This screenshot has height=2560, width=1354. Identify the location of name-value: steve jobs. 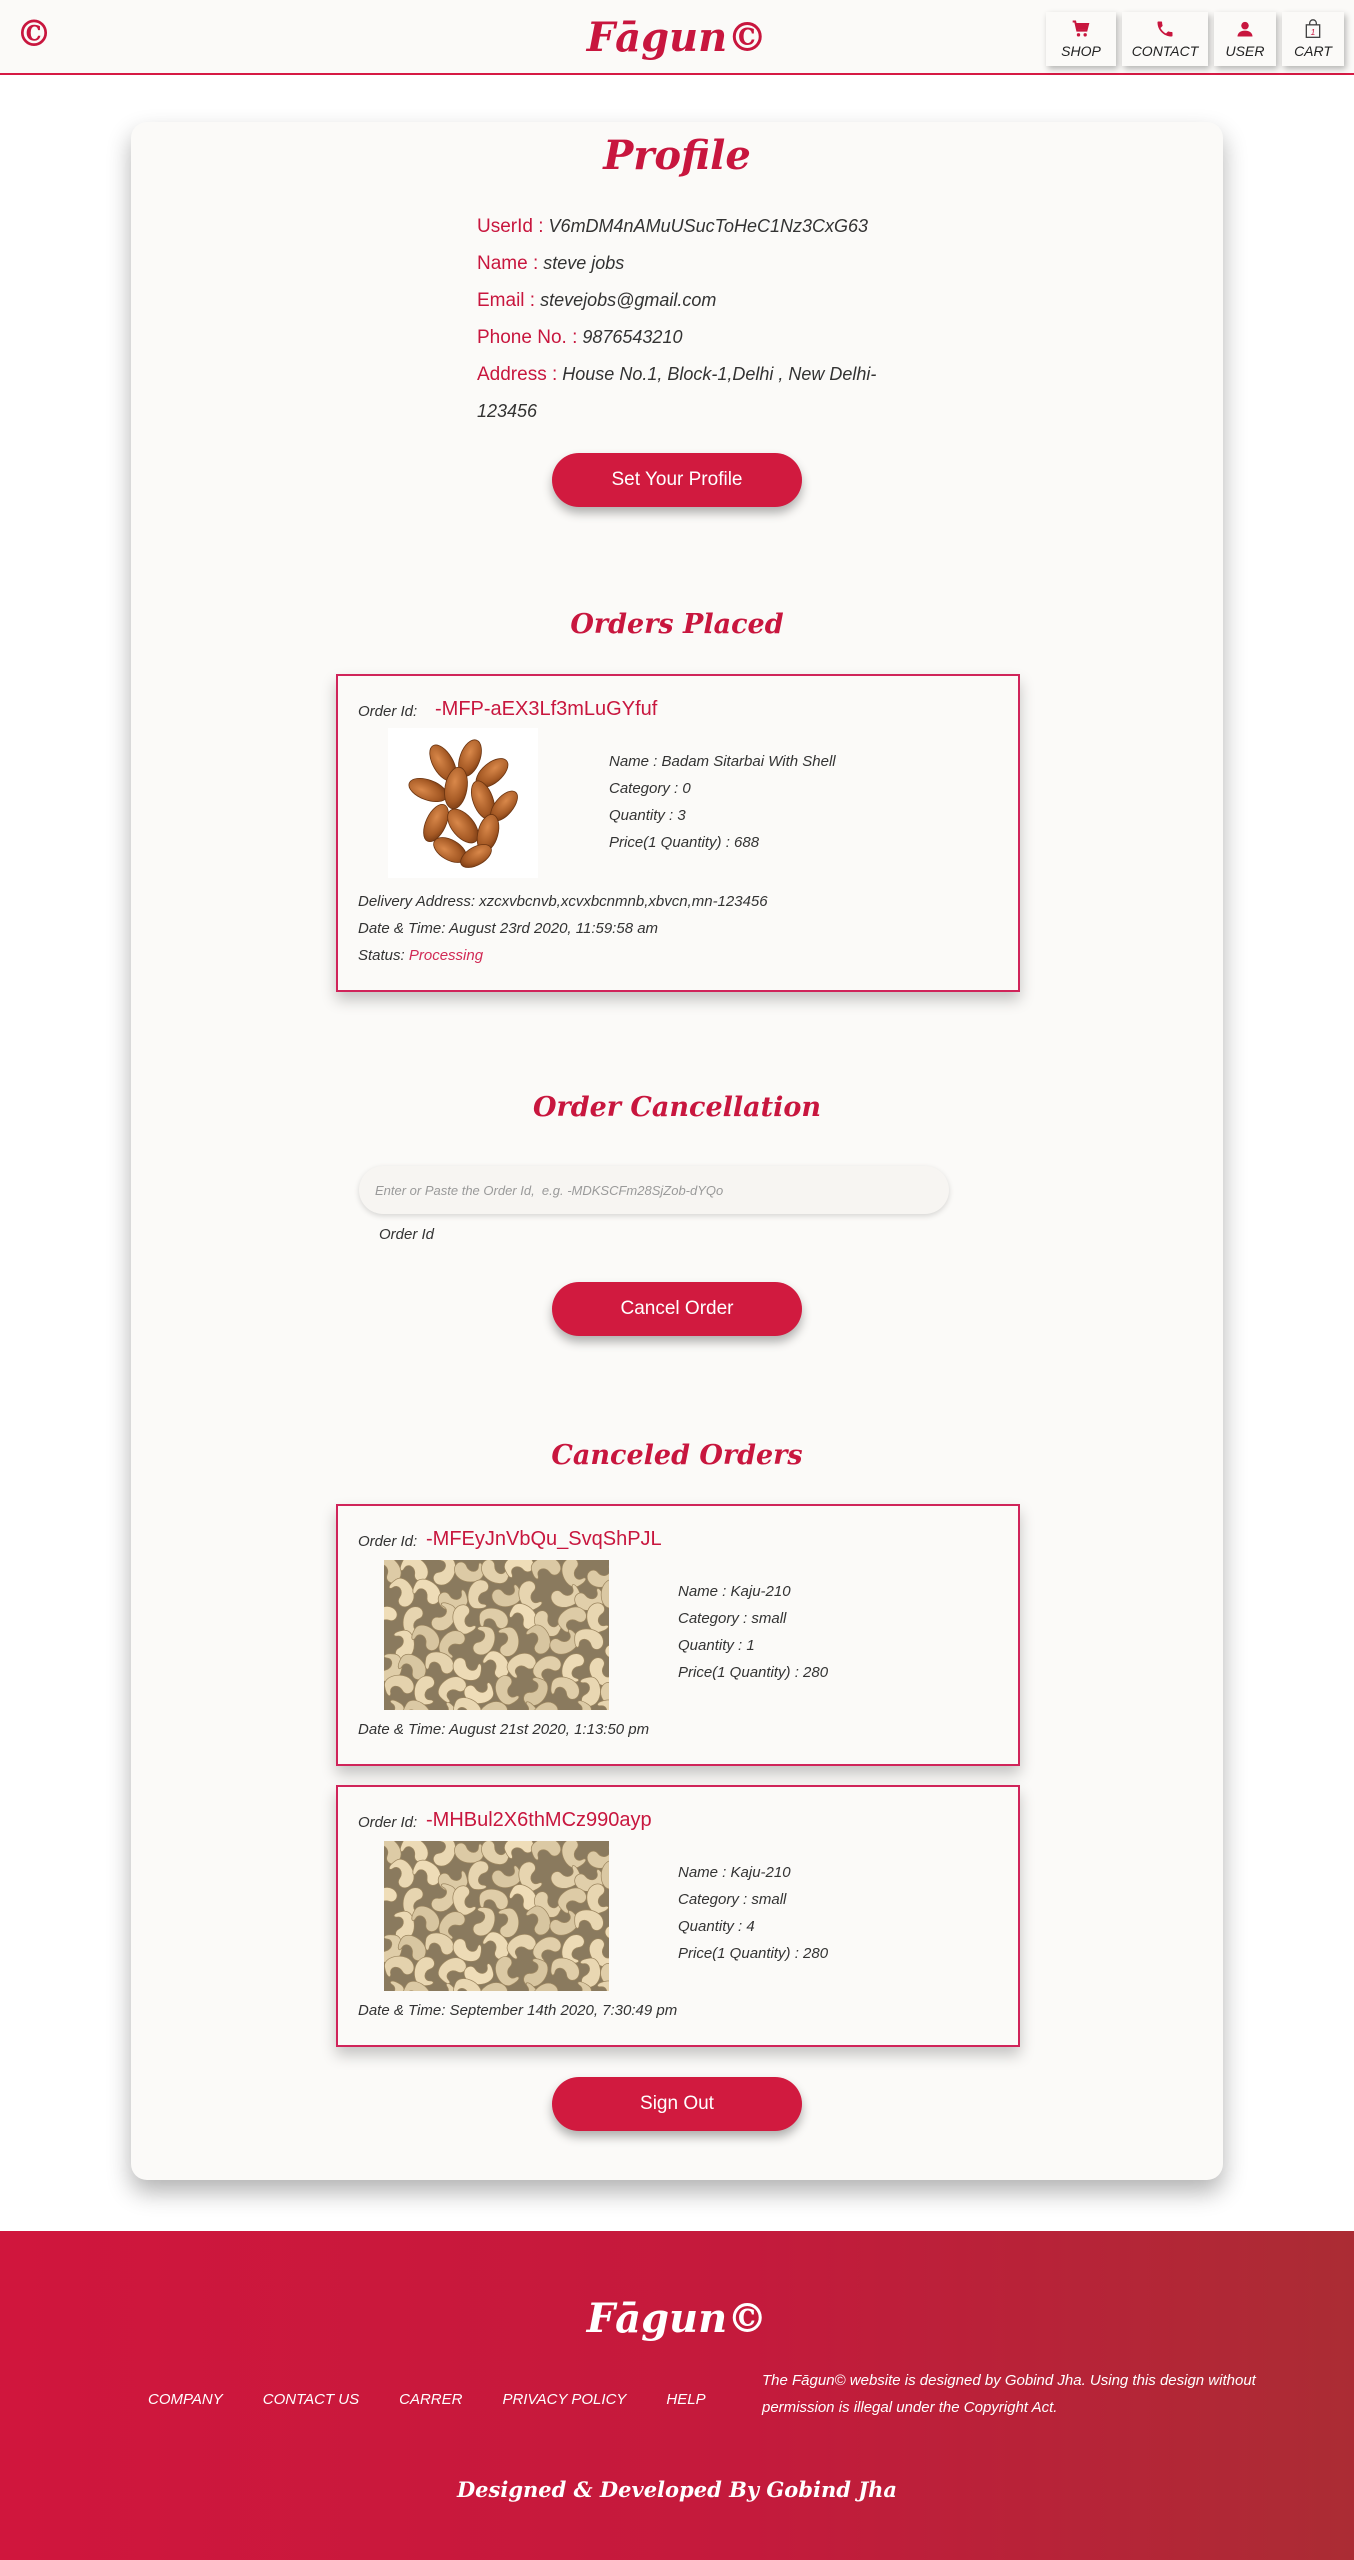
(584, 263).